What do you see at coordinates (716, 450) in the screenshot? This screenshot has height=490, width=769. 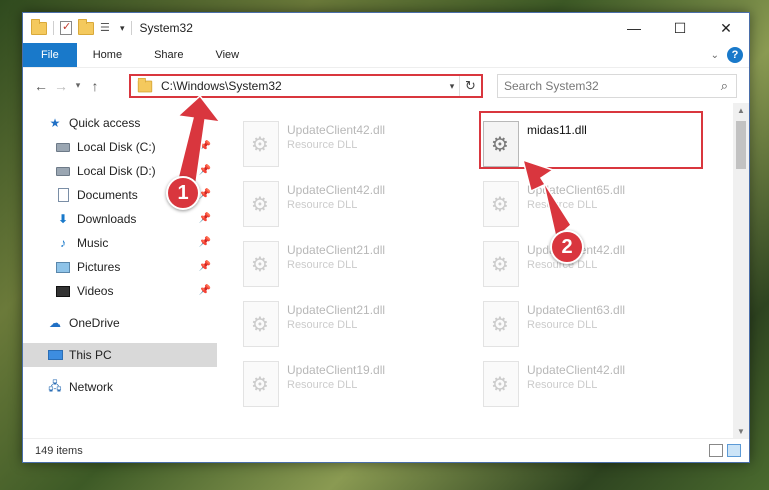 I see `details-view-icon` at bounding box center [716, 450].